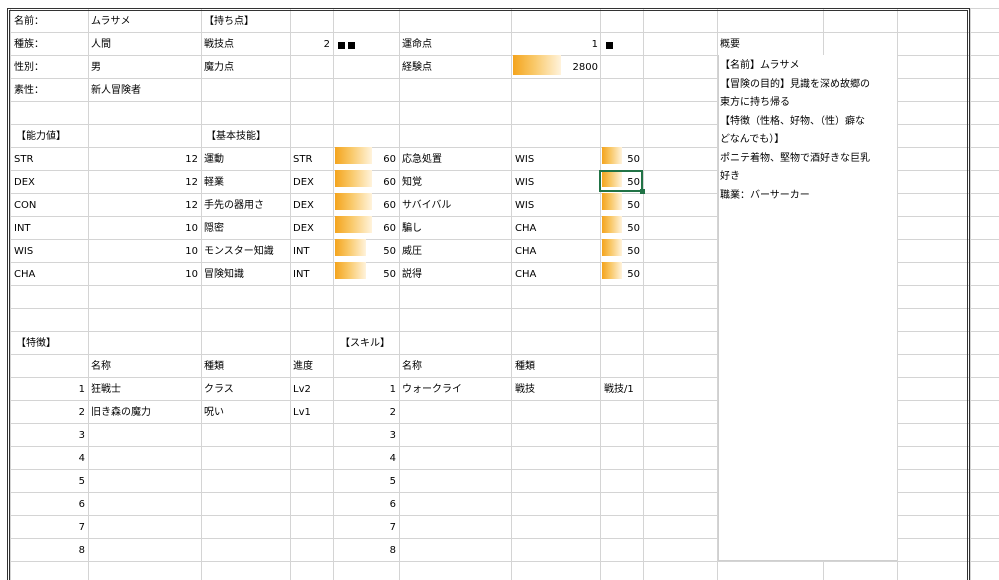  Describe the element at coordinates (22, 228) in the screenshot. I see `ability-name: INT` at that location.